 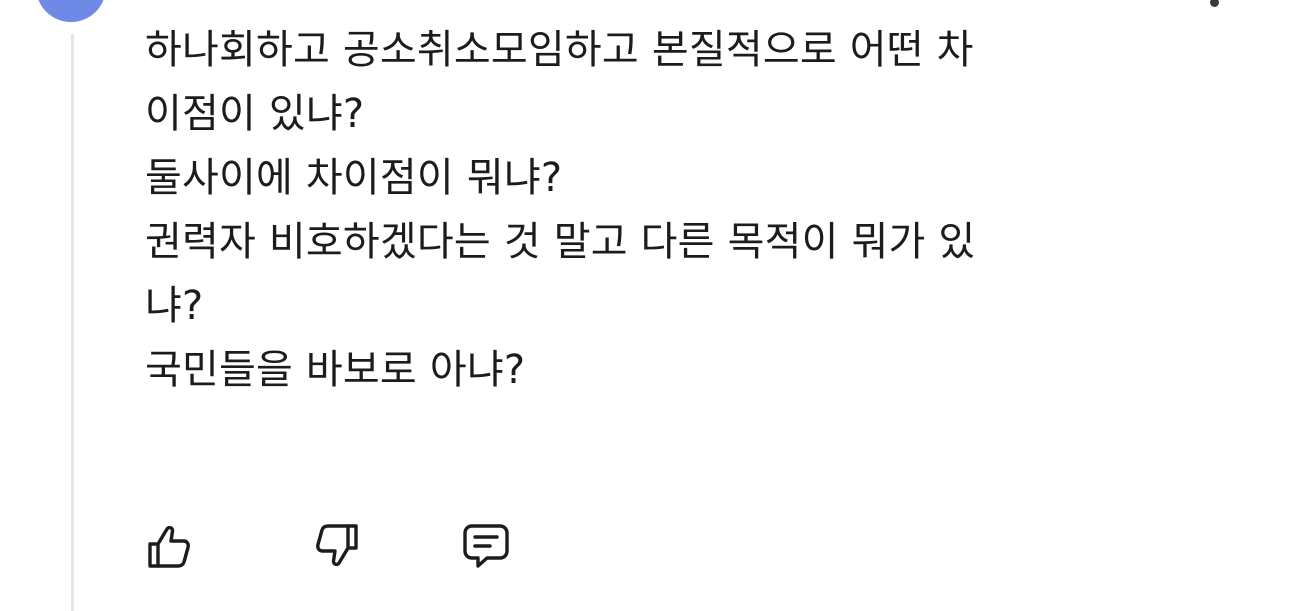 I want to click on comment-icon, so click(x=486, y=546).